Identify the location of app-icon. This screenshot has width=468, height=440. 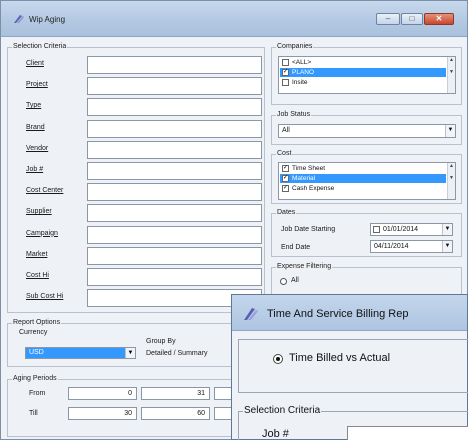
(251, 314).